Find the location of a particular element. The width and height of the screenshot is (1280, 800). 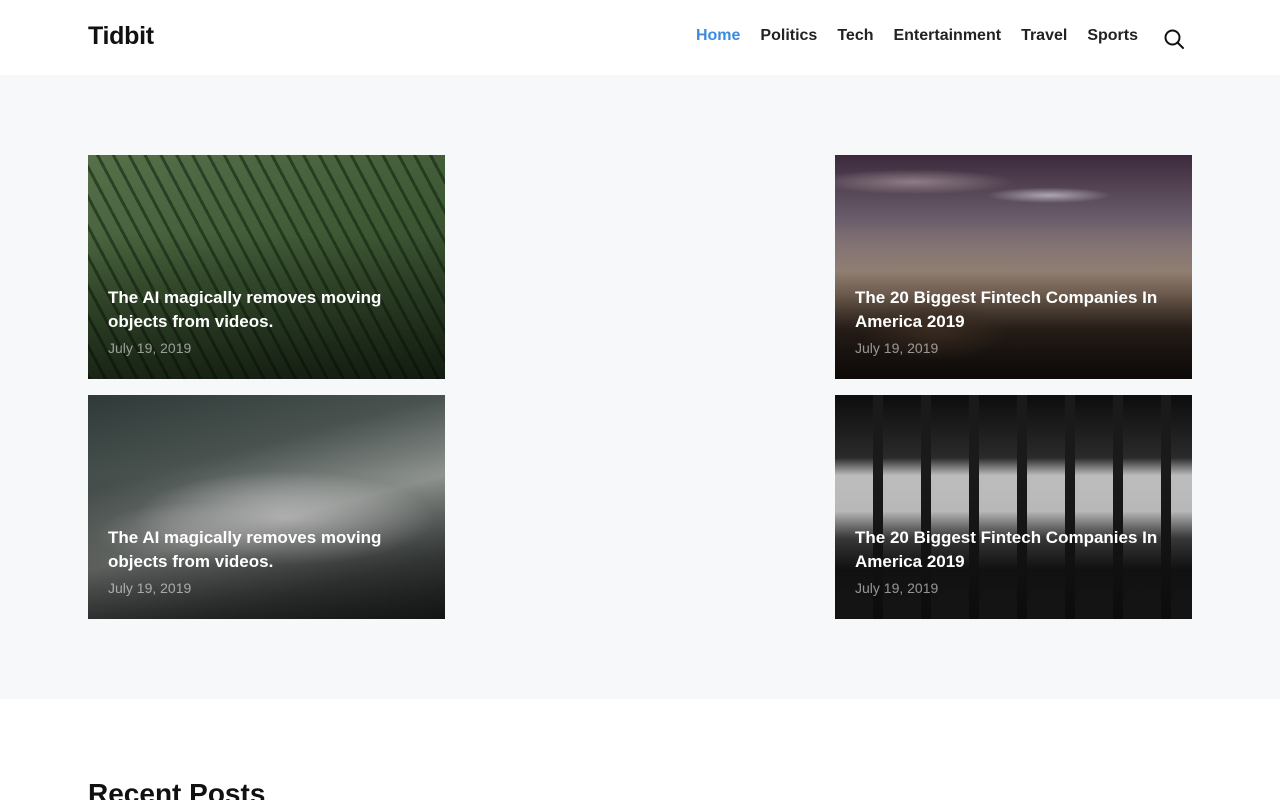

nav-item-tech: Tech is located at coordinates (855, 36).